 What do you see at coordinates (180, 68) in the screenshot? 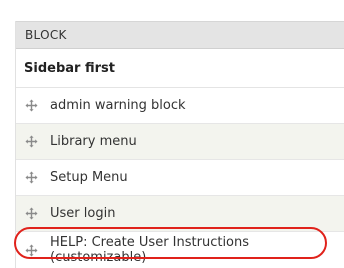
I see `region-title-sidebar-first: Sidebar first` at bounding box center [180, 68].